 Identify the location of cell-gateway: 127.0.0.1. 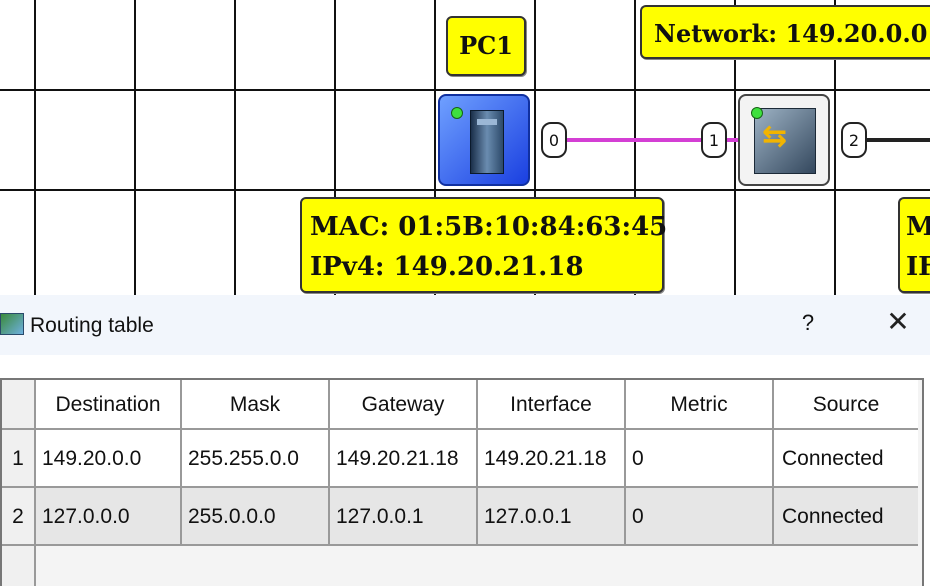
(404, 517).